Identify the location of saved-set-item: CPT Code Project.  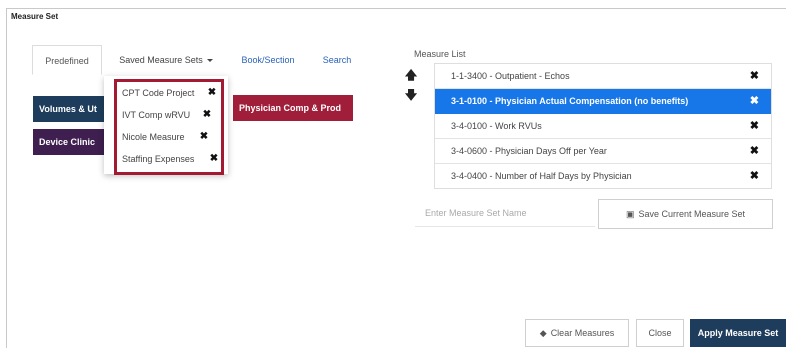
(158, 93).